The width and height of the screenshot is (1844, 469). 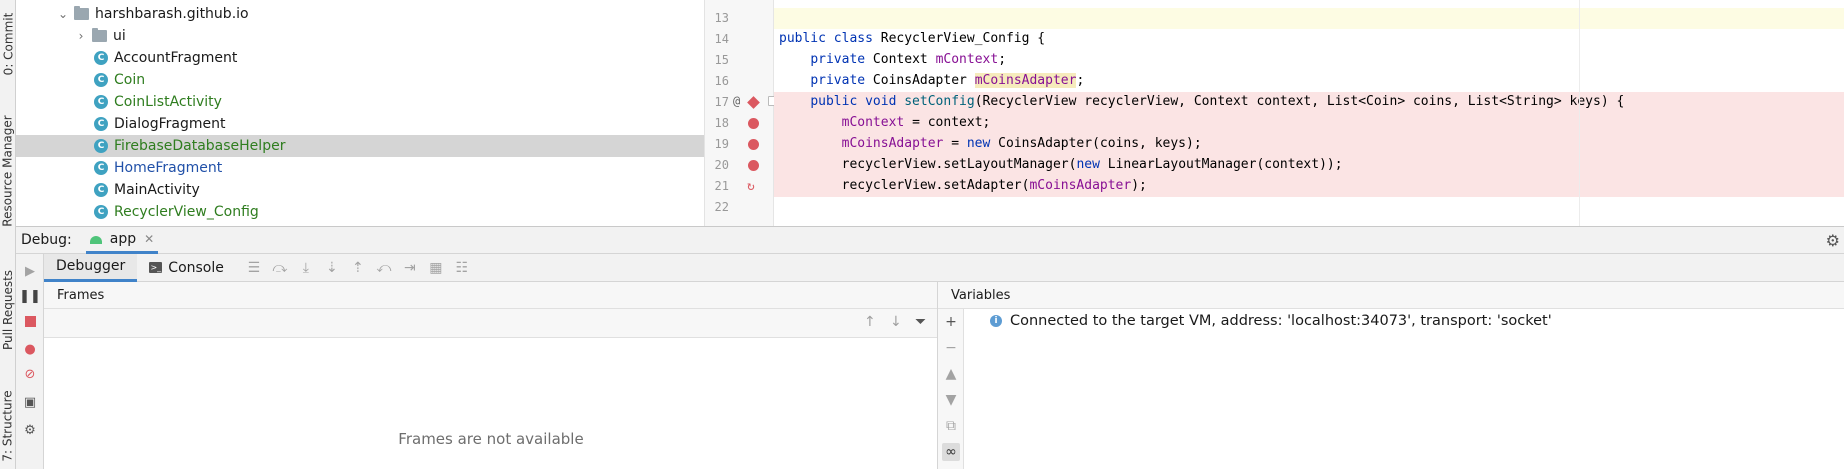 I want to click on tab-console: >_ Console, so click(x=186, y=268).